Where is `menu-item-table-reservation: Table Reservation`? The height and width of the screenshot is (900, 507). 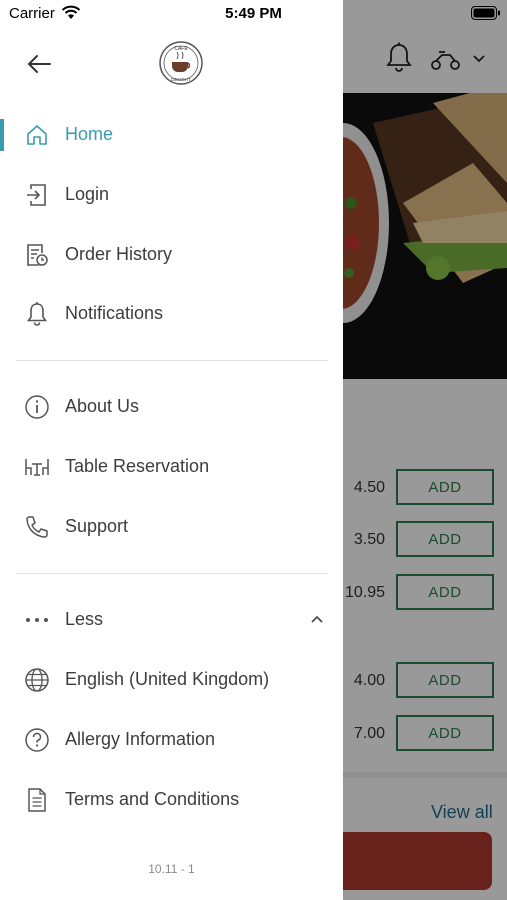
menu-item-table-reservation: Table Reservation is located at coordinates (171, 467).